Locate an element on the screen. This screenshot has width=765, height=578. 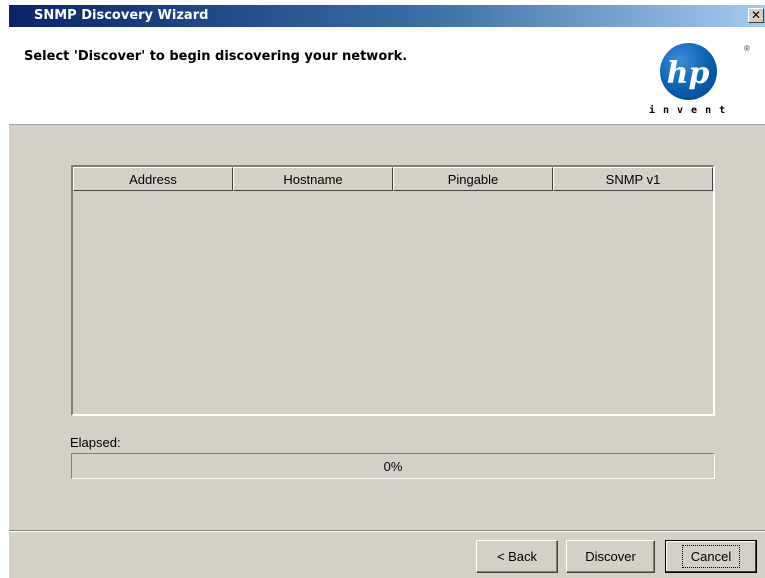
registered-mark: ® is located at coordinates (747, 48).